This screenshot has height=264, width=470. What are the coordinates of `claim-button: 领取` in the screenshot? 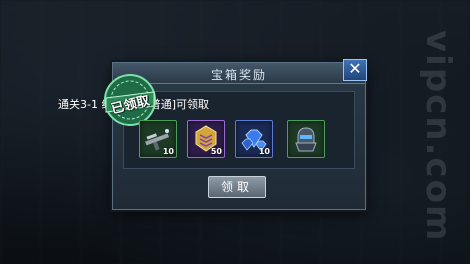 It's located at (237, 187).